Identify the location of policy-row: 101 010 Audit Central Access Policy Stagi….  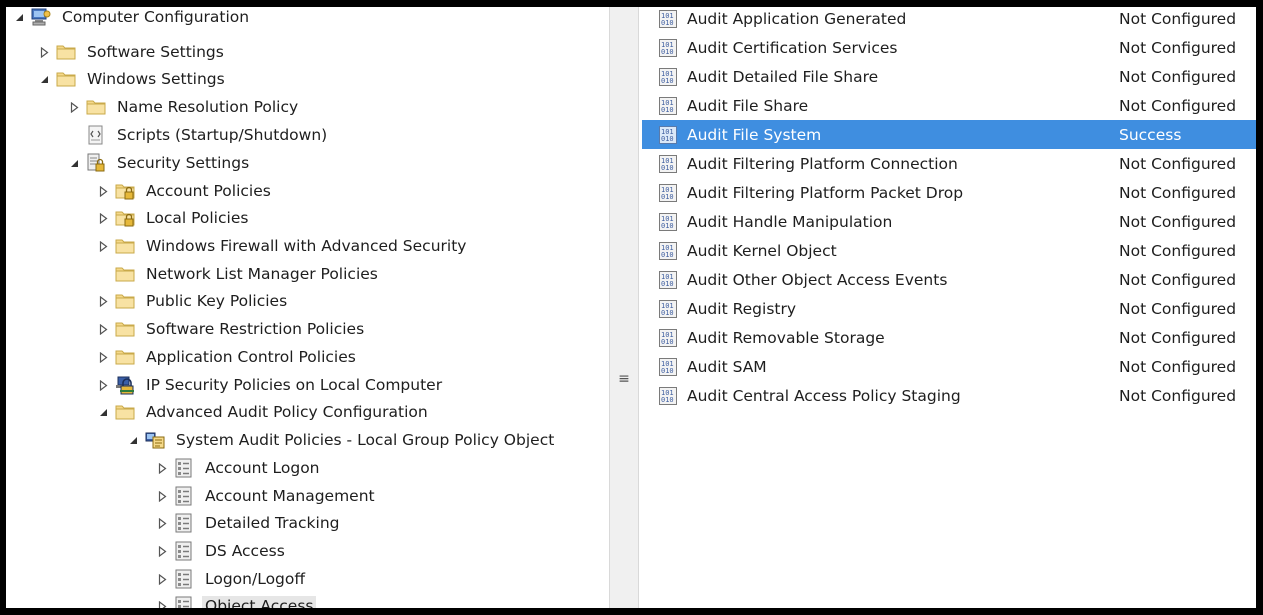
(949, 395).